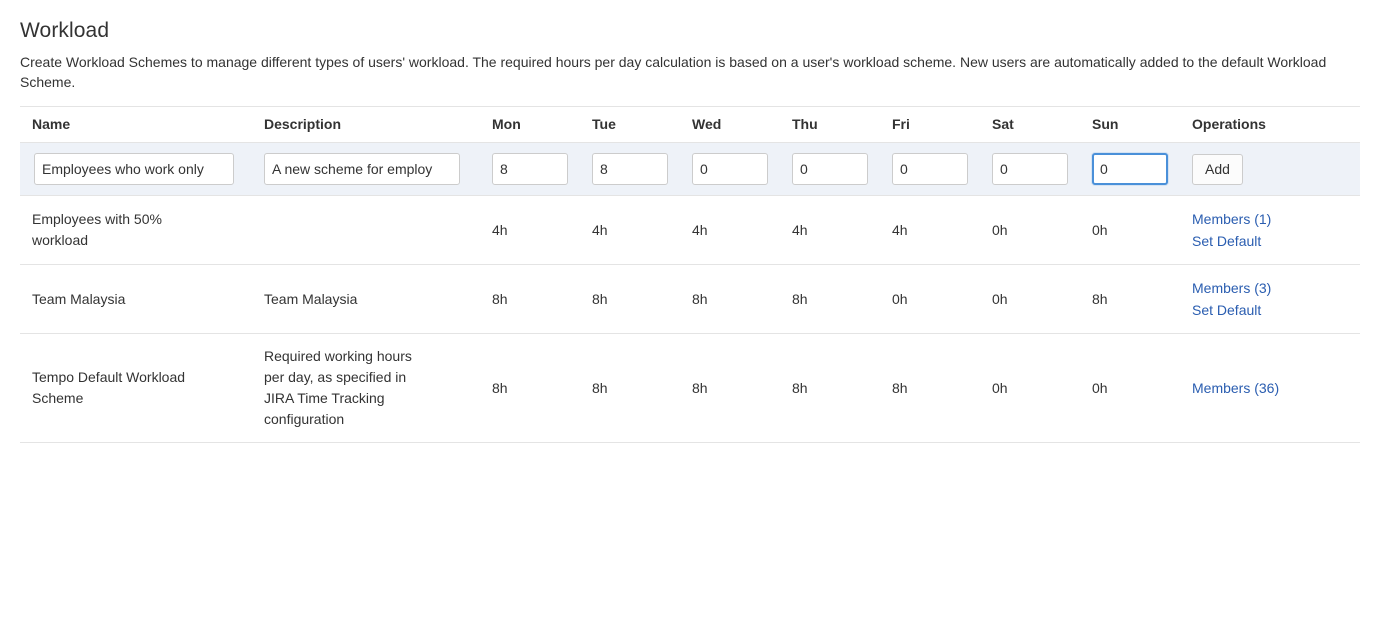 The height and width of the screenshot is (640, 1400). What do you see at coordinates (1273, 219) in the screenshot?
I see `members-link: Members (1)` at bounding box center [1273, 219].